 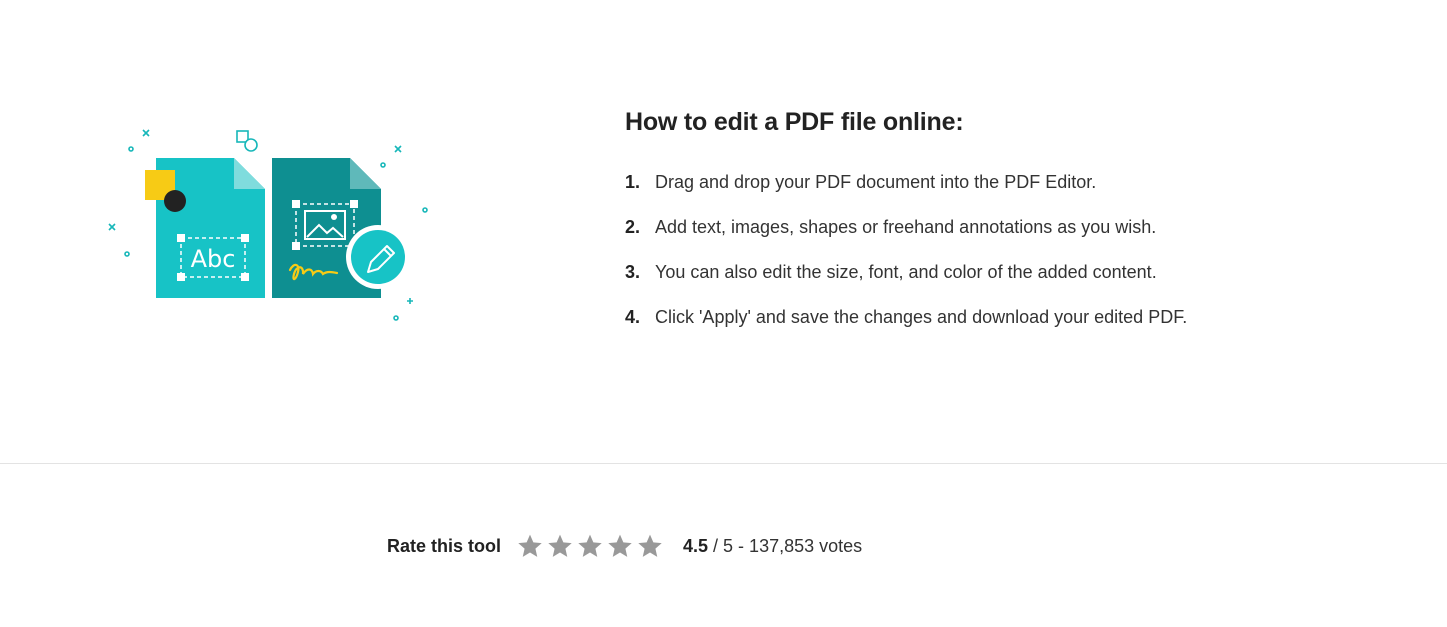 I want to click on howto-title: How to edit a PDF file online:, so click(x=794, y=122).